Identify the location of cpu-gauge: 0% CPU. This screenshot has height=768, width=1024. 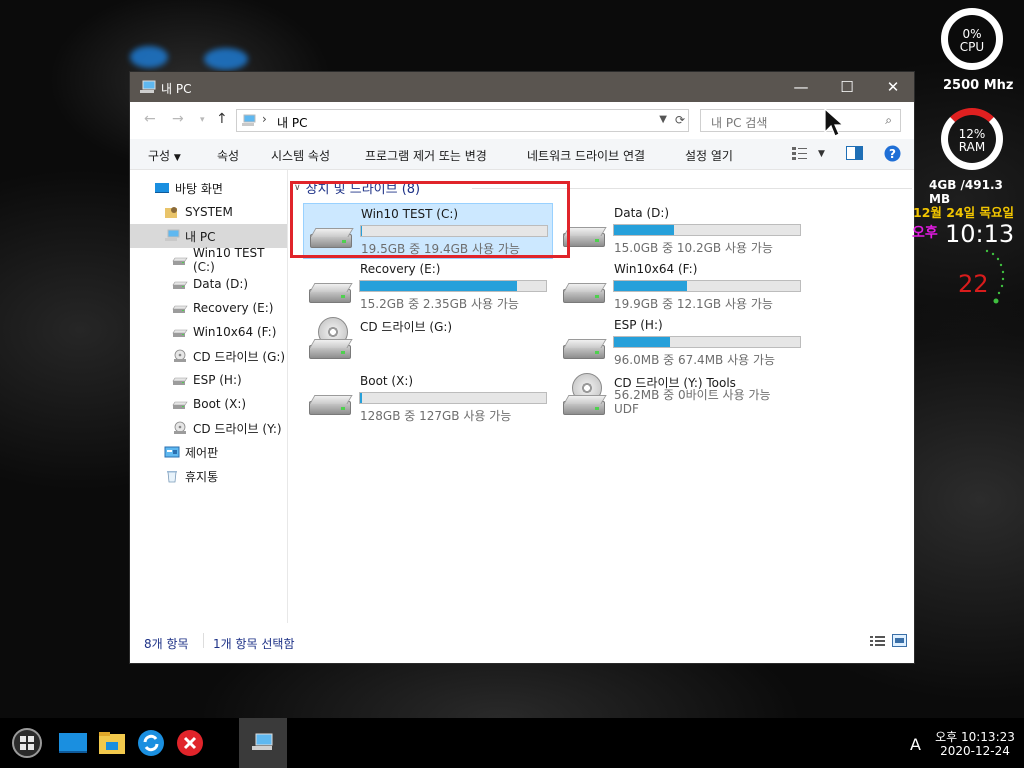
(972, 39).